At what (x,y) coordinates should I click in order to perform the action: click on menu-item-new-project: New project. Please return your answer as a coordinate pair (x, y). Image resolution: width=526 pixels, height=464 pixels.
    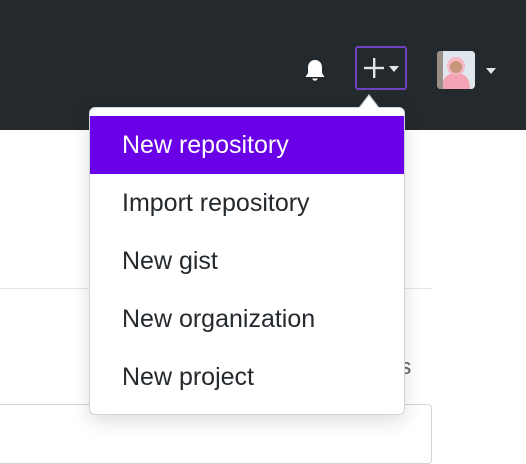
    Looking at the image, I should click on (247, 377).